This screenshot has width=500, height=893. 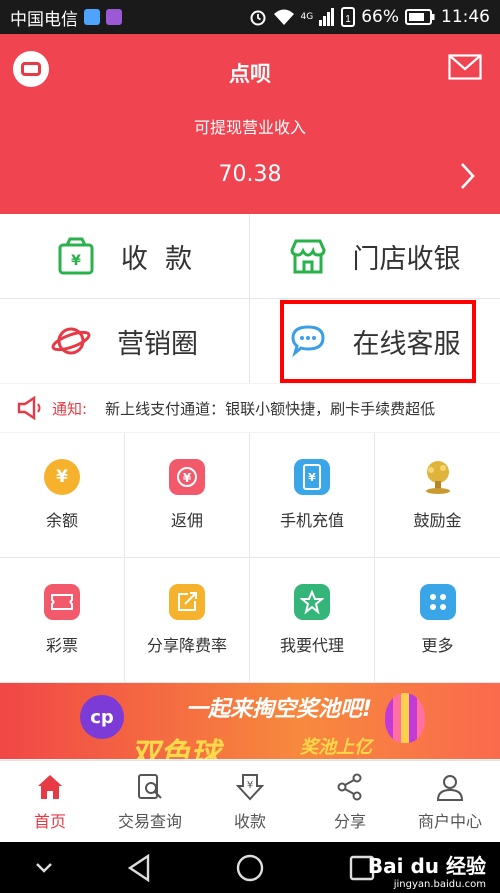 I want to click on home-button-icon, so click(x=250, y=868).